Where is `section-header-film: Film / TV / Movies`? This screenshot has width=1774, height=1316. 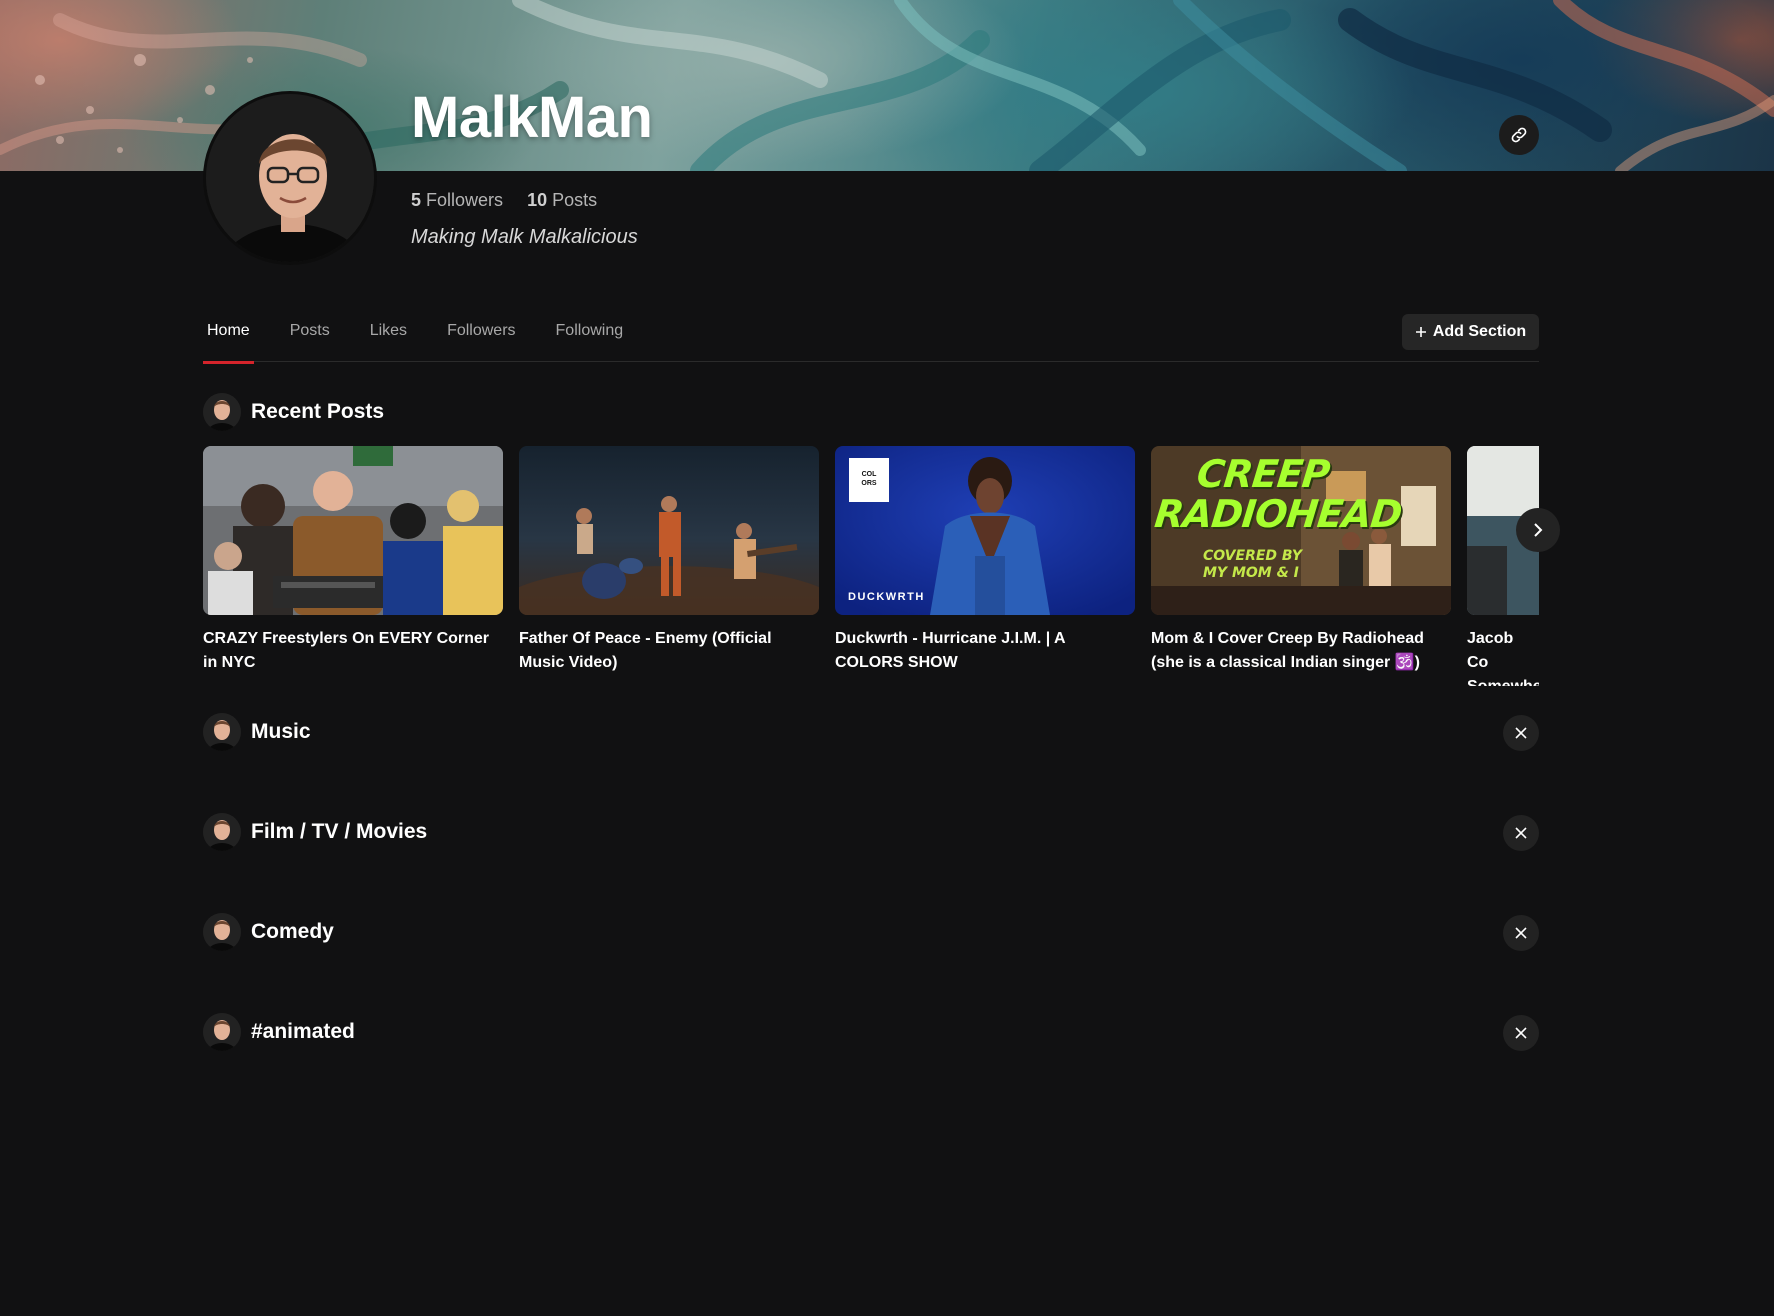 section-header-film: Film / TV / Movies is located at coordinates (315, 832).